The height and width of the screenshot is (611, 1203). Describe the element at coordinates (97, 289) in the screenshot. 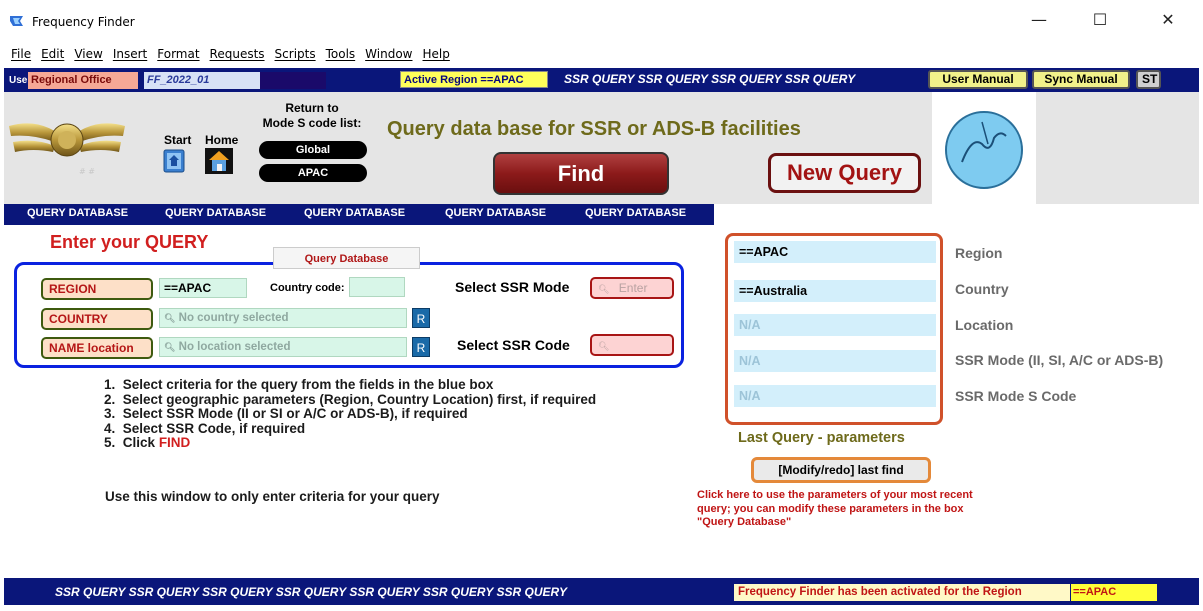

I see `region-button: REGION` at that location.